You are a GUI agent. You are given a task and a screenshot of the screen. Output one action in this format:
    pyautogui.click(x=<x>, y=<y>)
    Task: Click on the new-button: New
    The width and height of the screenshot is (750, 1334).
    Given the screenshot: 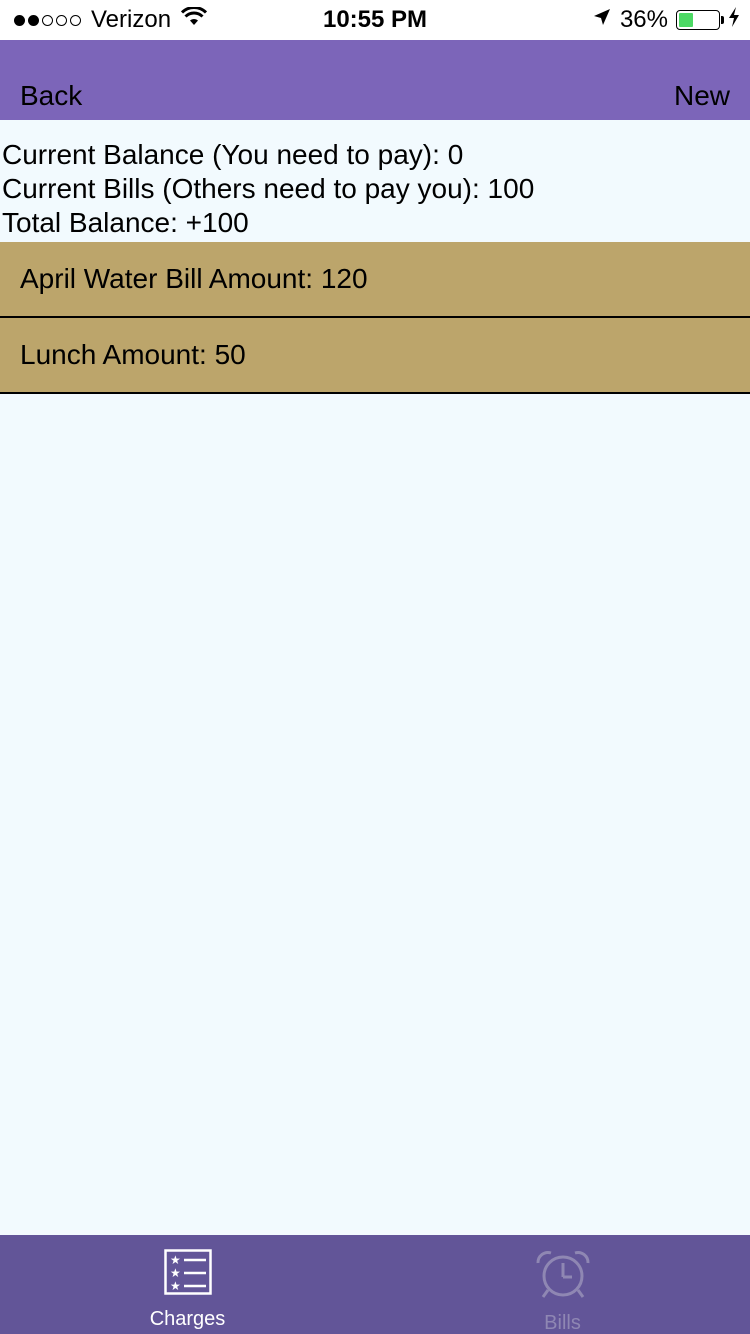 What is the action you would take?
    pyautogui.click(x=702, y=96)
    